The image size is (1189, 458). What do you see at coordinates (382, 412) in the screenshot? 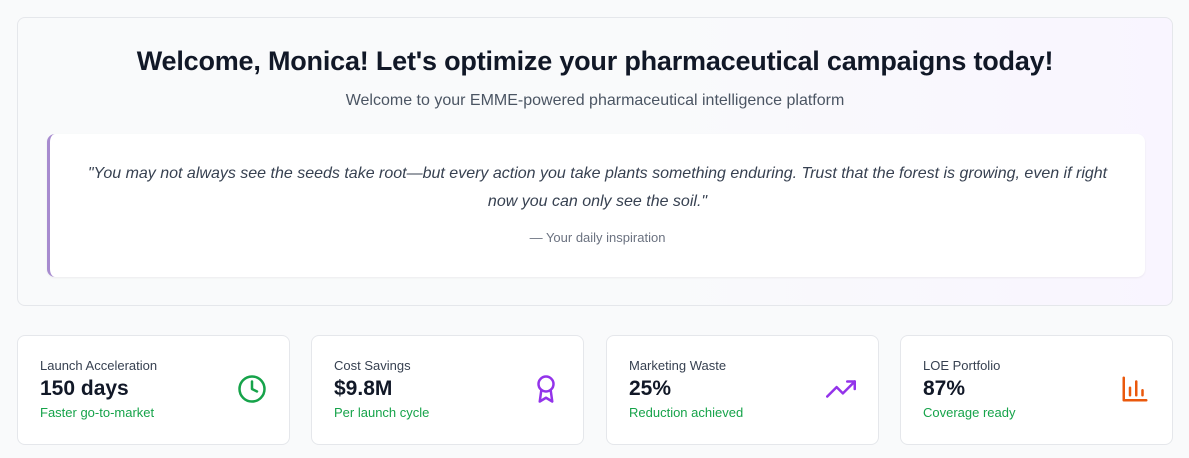
I see `stat-note: Per launch cycle` at bounding box center [382, 412].